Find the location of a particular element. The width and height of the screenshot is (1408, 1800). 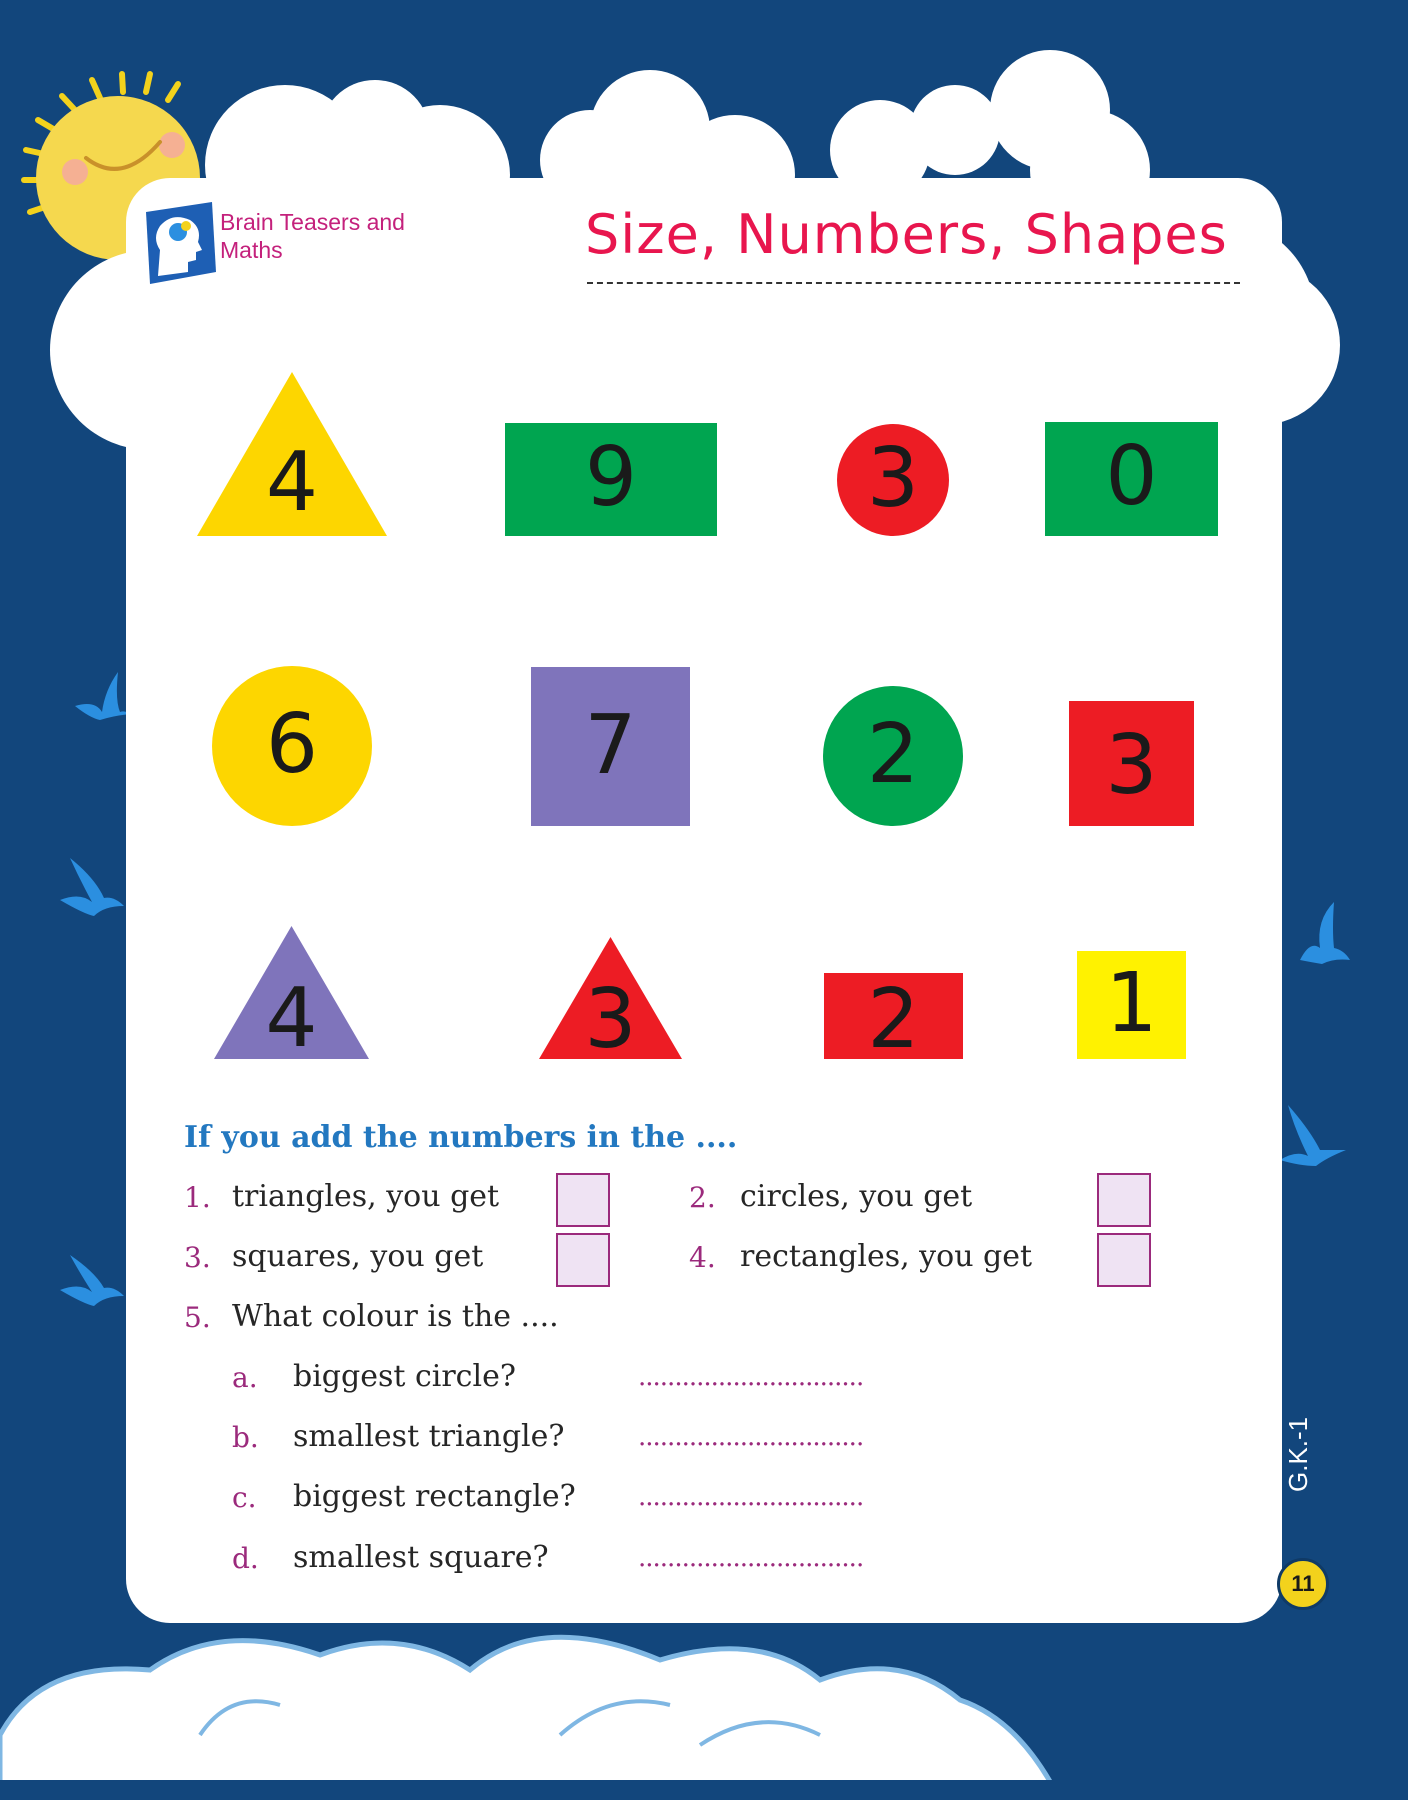

shape-number: 1 is located at coordinates (1131, 1003).